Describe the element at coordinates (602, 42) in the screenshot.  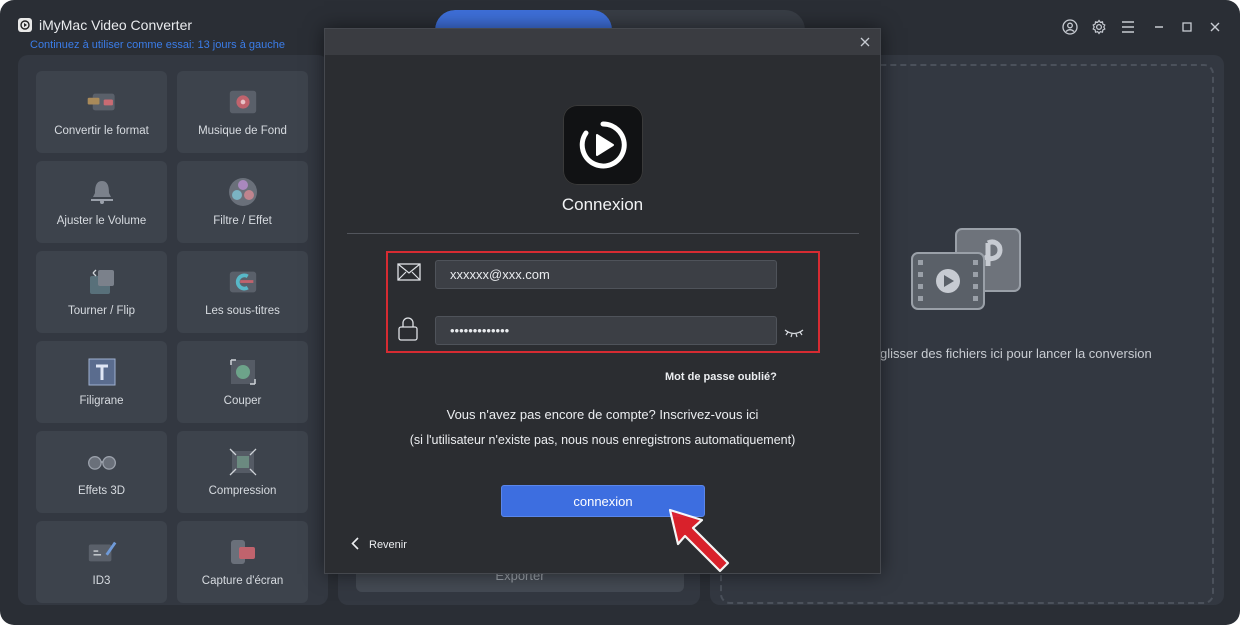
I see `dialog-header` at that location.